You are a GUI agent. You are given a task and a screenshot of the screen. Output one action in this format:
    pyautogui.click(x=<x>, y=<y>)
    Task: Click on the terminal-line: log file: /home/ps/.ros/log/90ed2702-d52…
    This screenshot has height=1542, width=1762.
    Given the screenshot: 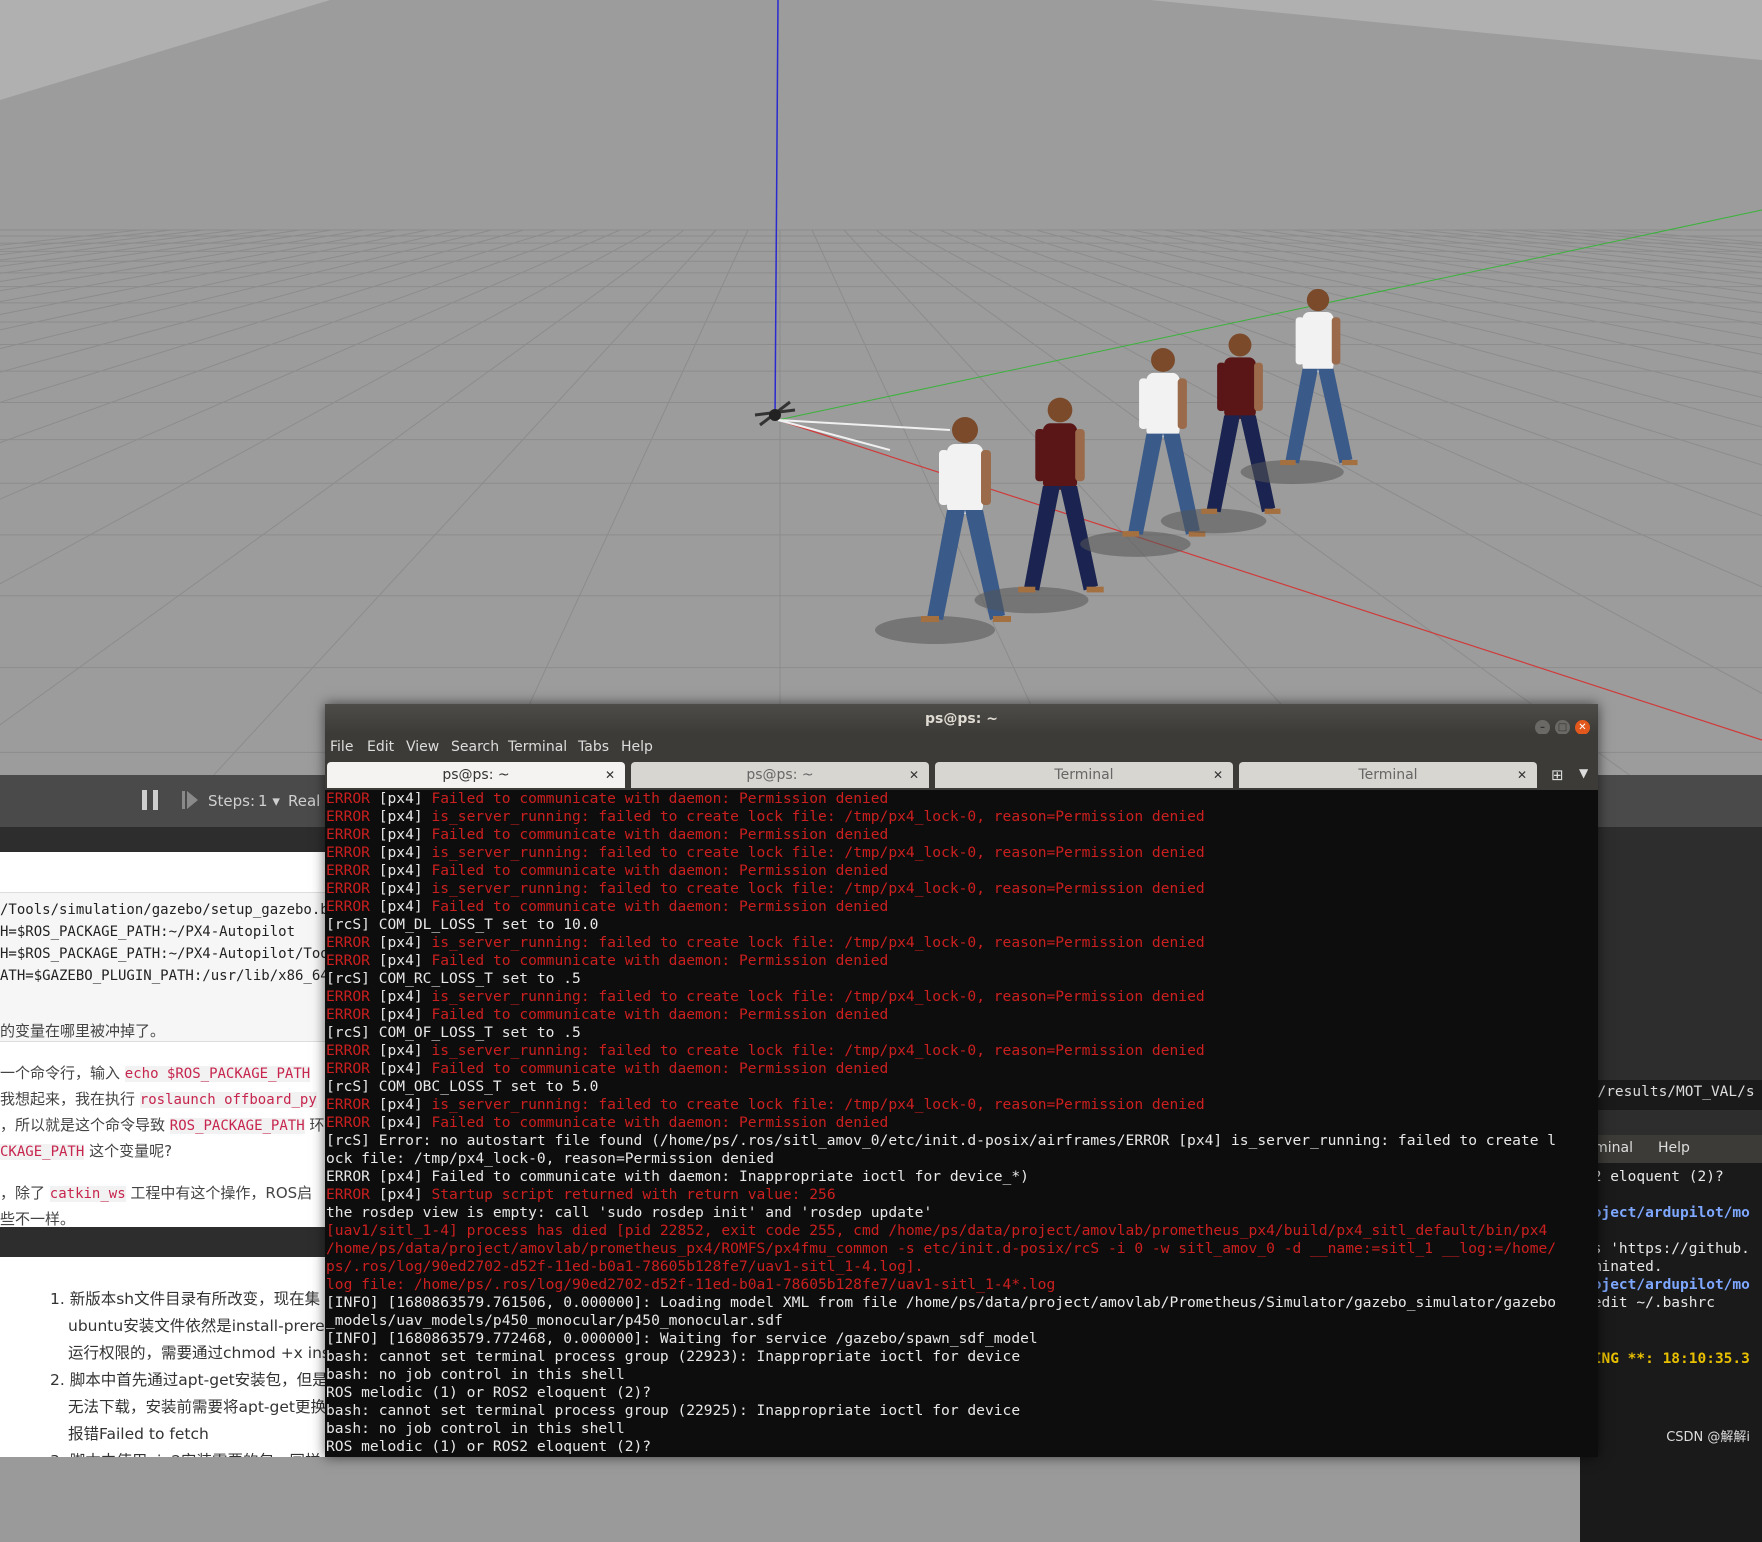 What is the action you would take?
    pyautogui.click(x=691, y=1284)
    